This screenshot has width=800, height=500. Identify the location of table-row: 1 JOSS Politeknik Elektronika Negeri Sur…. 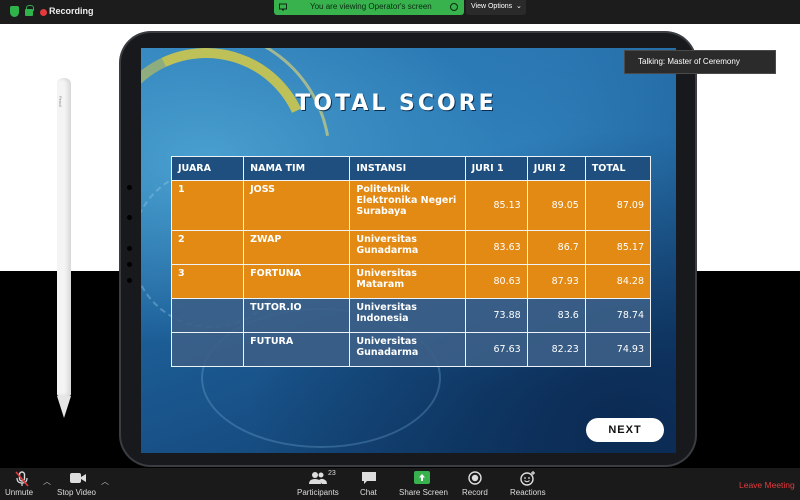
(411, 205).